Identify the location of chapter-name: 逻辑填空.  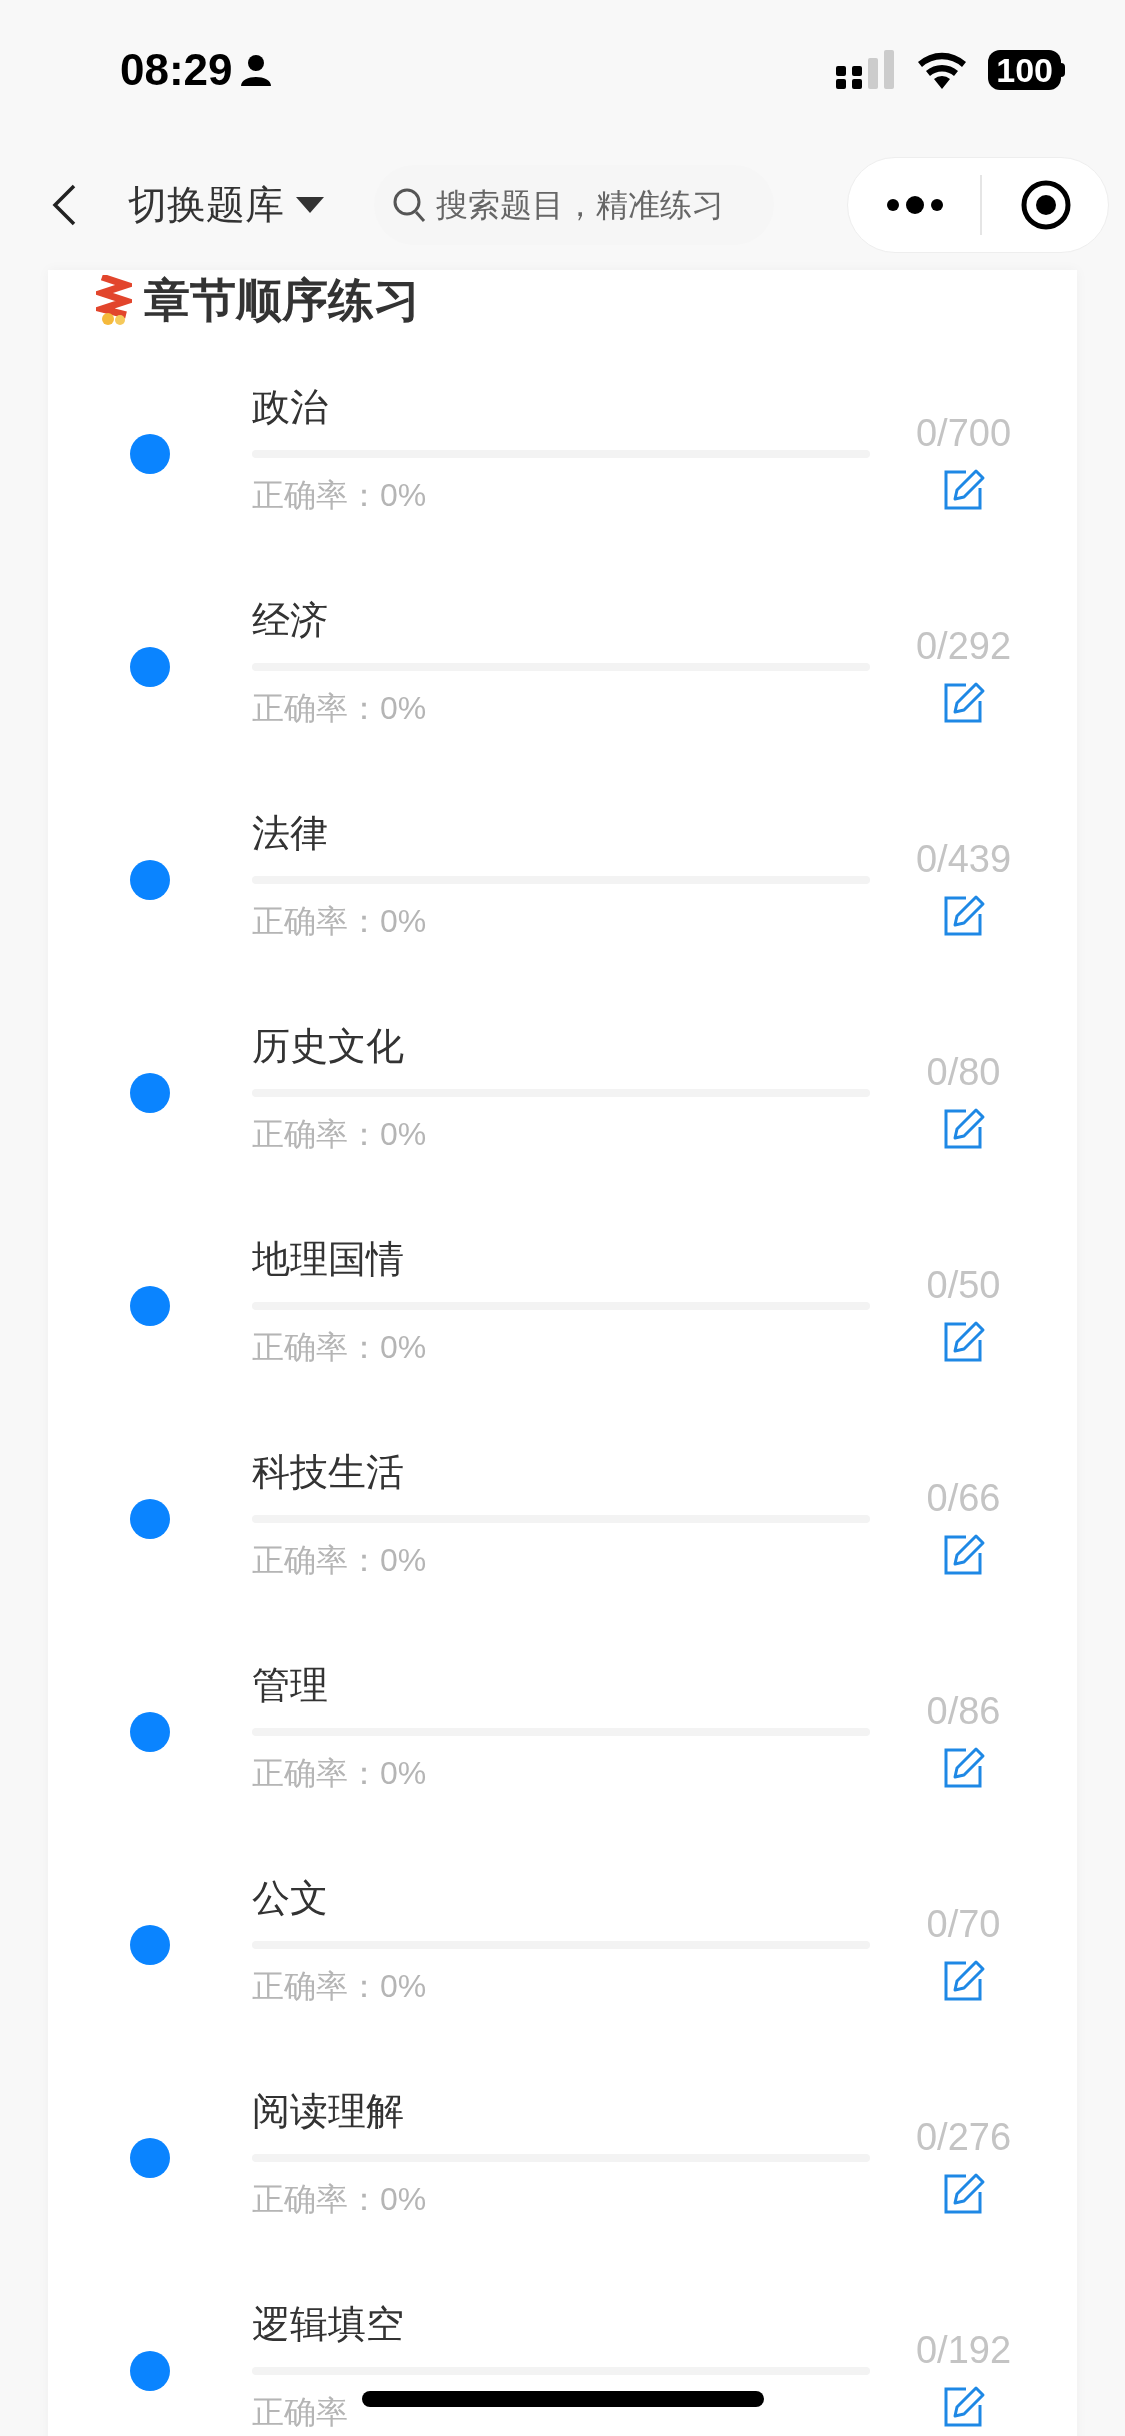
(328, 2324).